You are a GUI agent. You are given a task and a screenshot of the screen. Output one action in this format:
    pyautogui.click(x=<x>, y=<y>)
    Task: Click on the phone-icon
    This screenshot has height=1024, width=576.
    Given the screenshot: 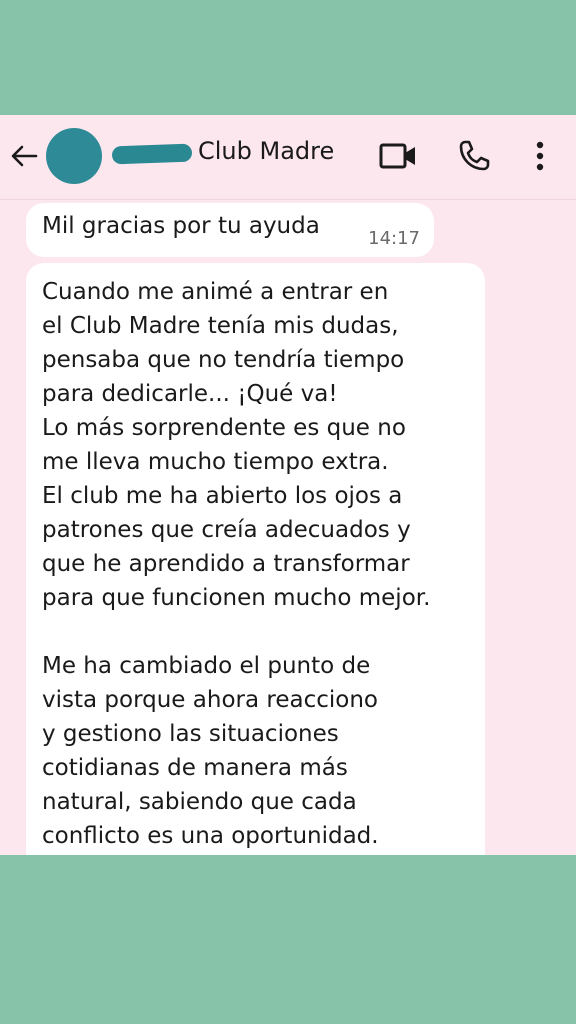 What is the action you would take?
    pyautogui.click(x=474, y=156)
    